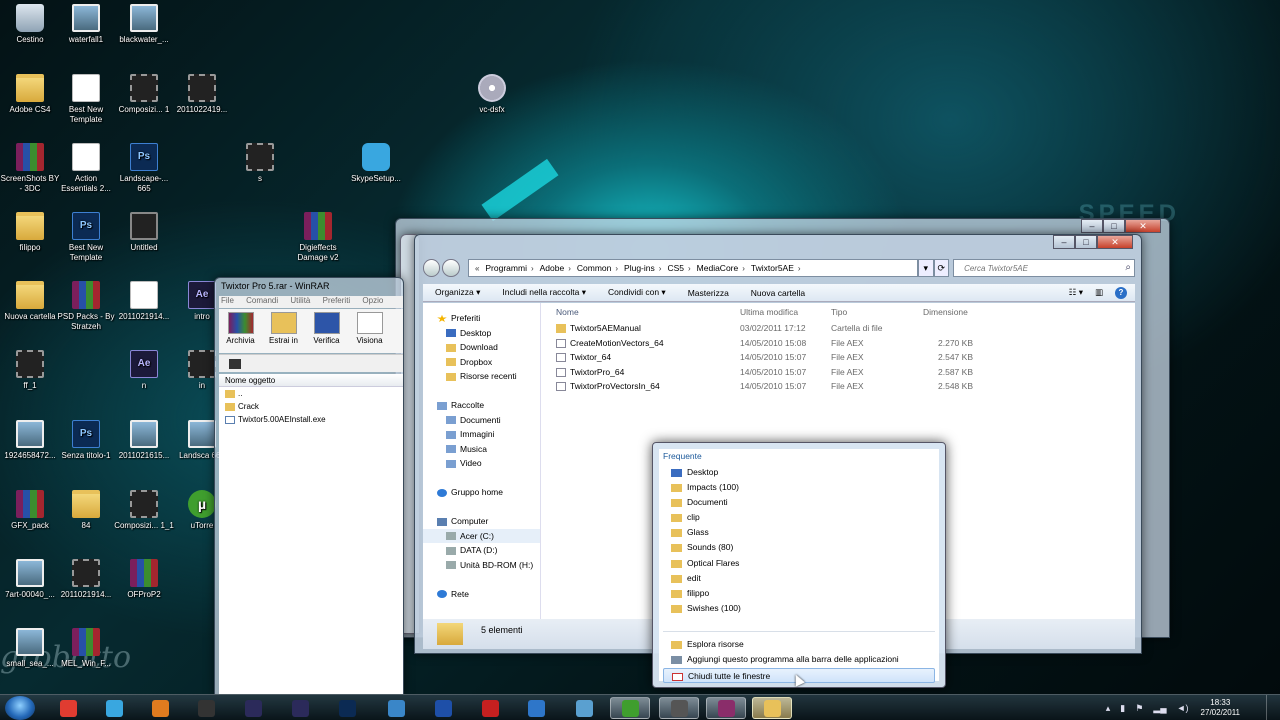 The height and width of the screenshot is (720, 1280). I want to click on chevron-down-icon: ▾, so click(925, 268).